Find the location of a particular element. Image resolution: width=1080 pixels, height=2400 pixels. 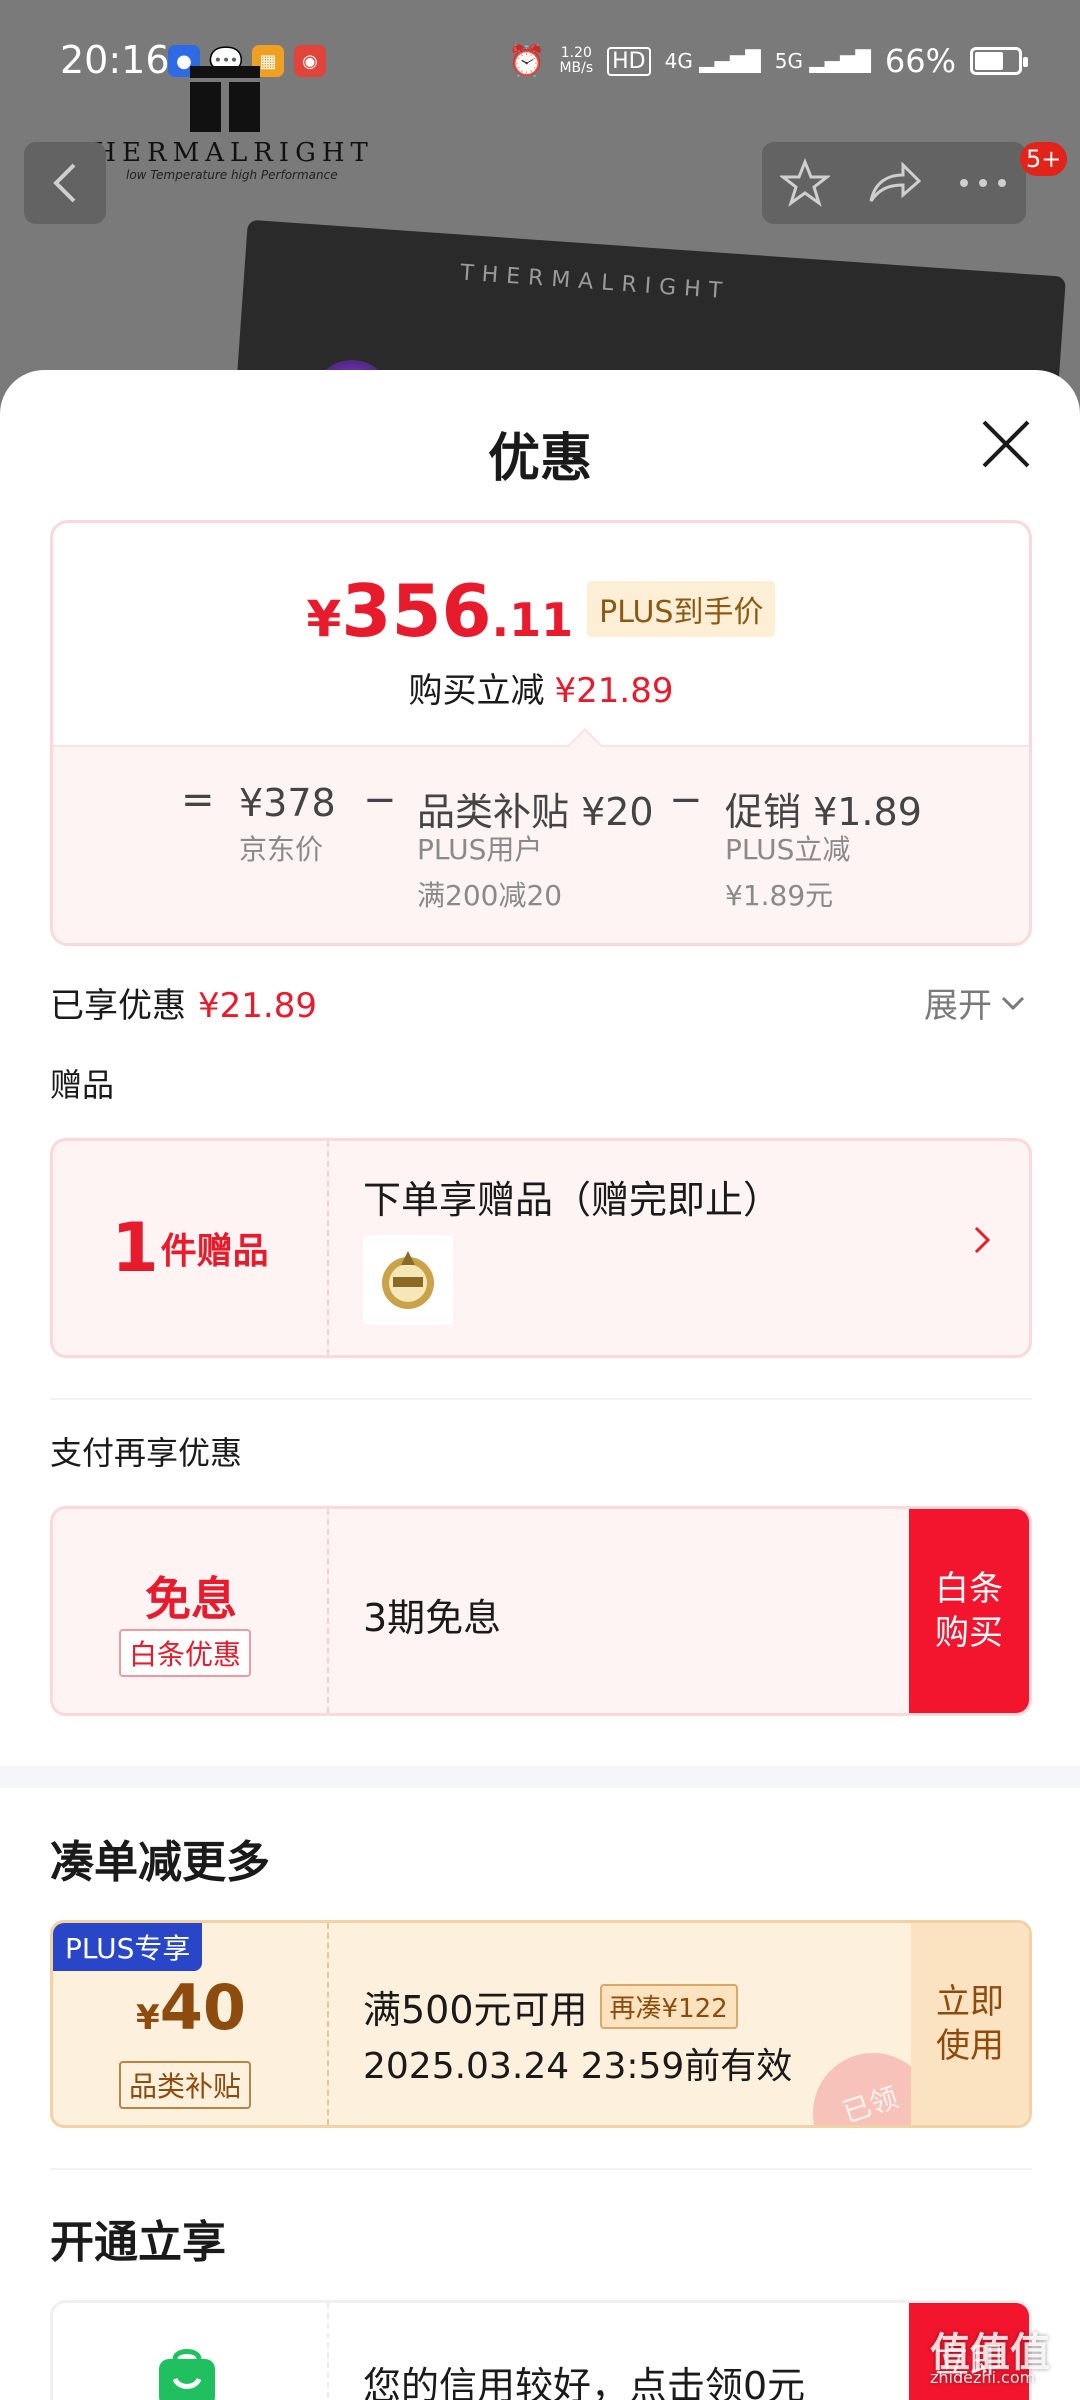

promo-line2: ¥1.89元 is located at coordinates (779, 895).